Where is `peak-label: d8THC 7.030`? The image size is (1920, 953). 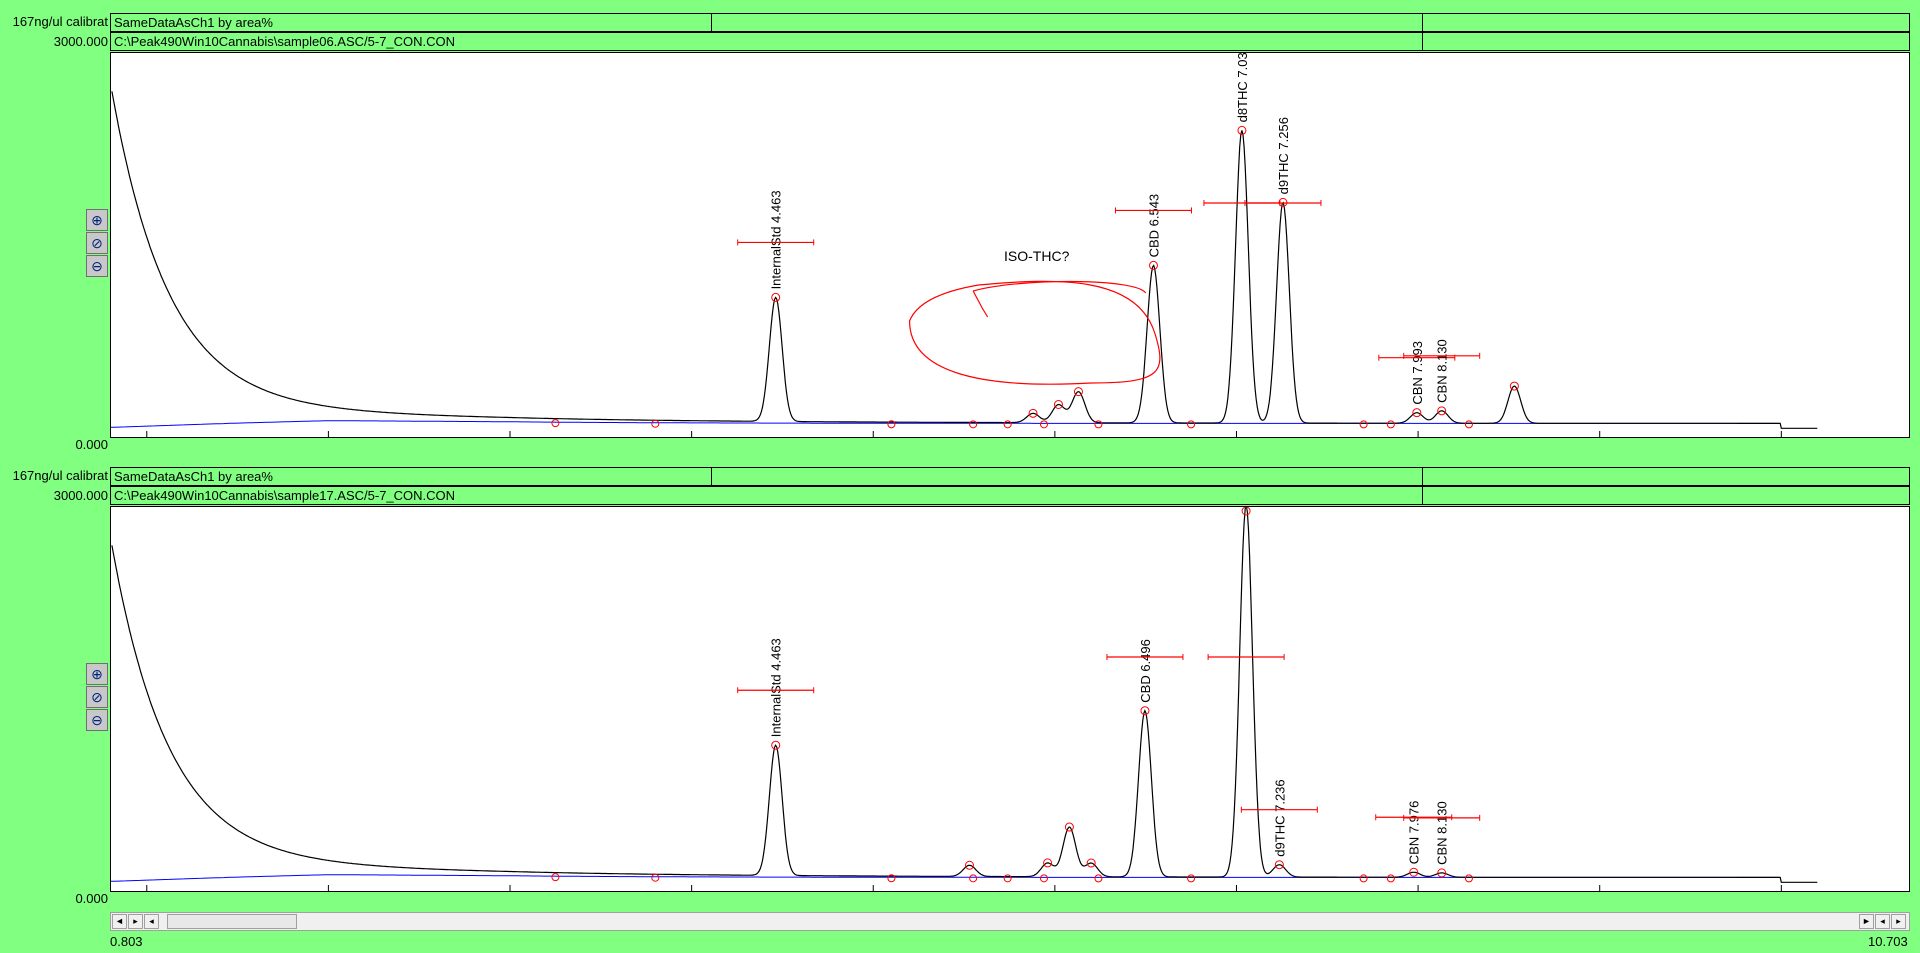 peak-label: d8THC 7.030 is located at coordinates (1242, 87).